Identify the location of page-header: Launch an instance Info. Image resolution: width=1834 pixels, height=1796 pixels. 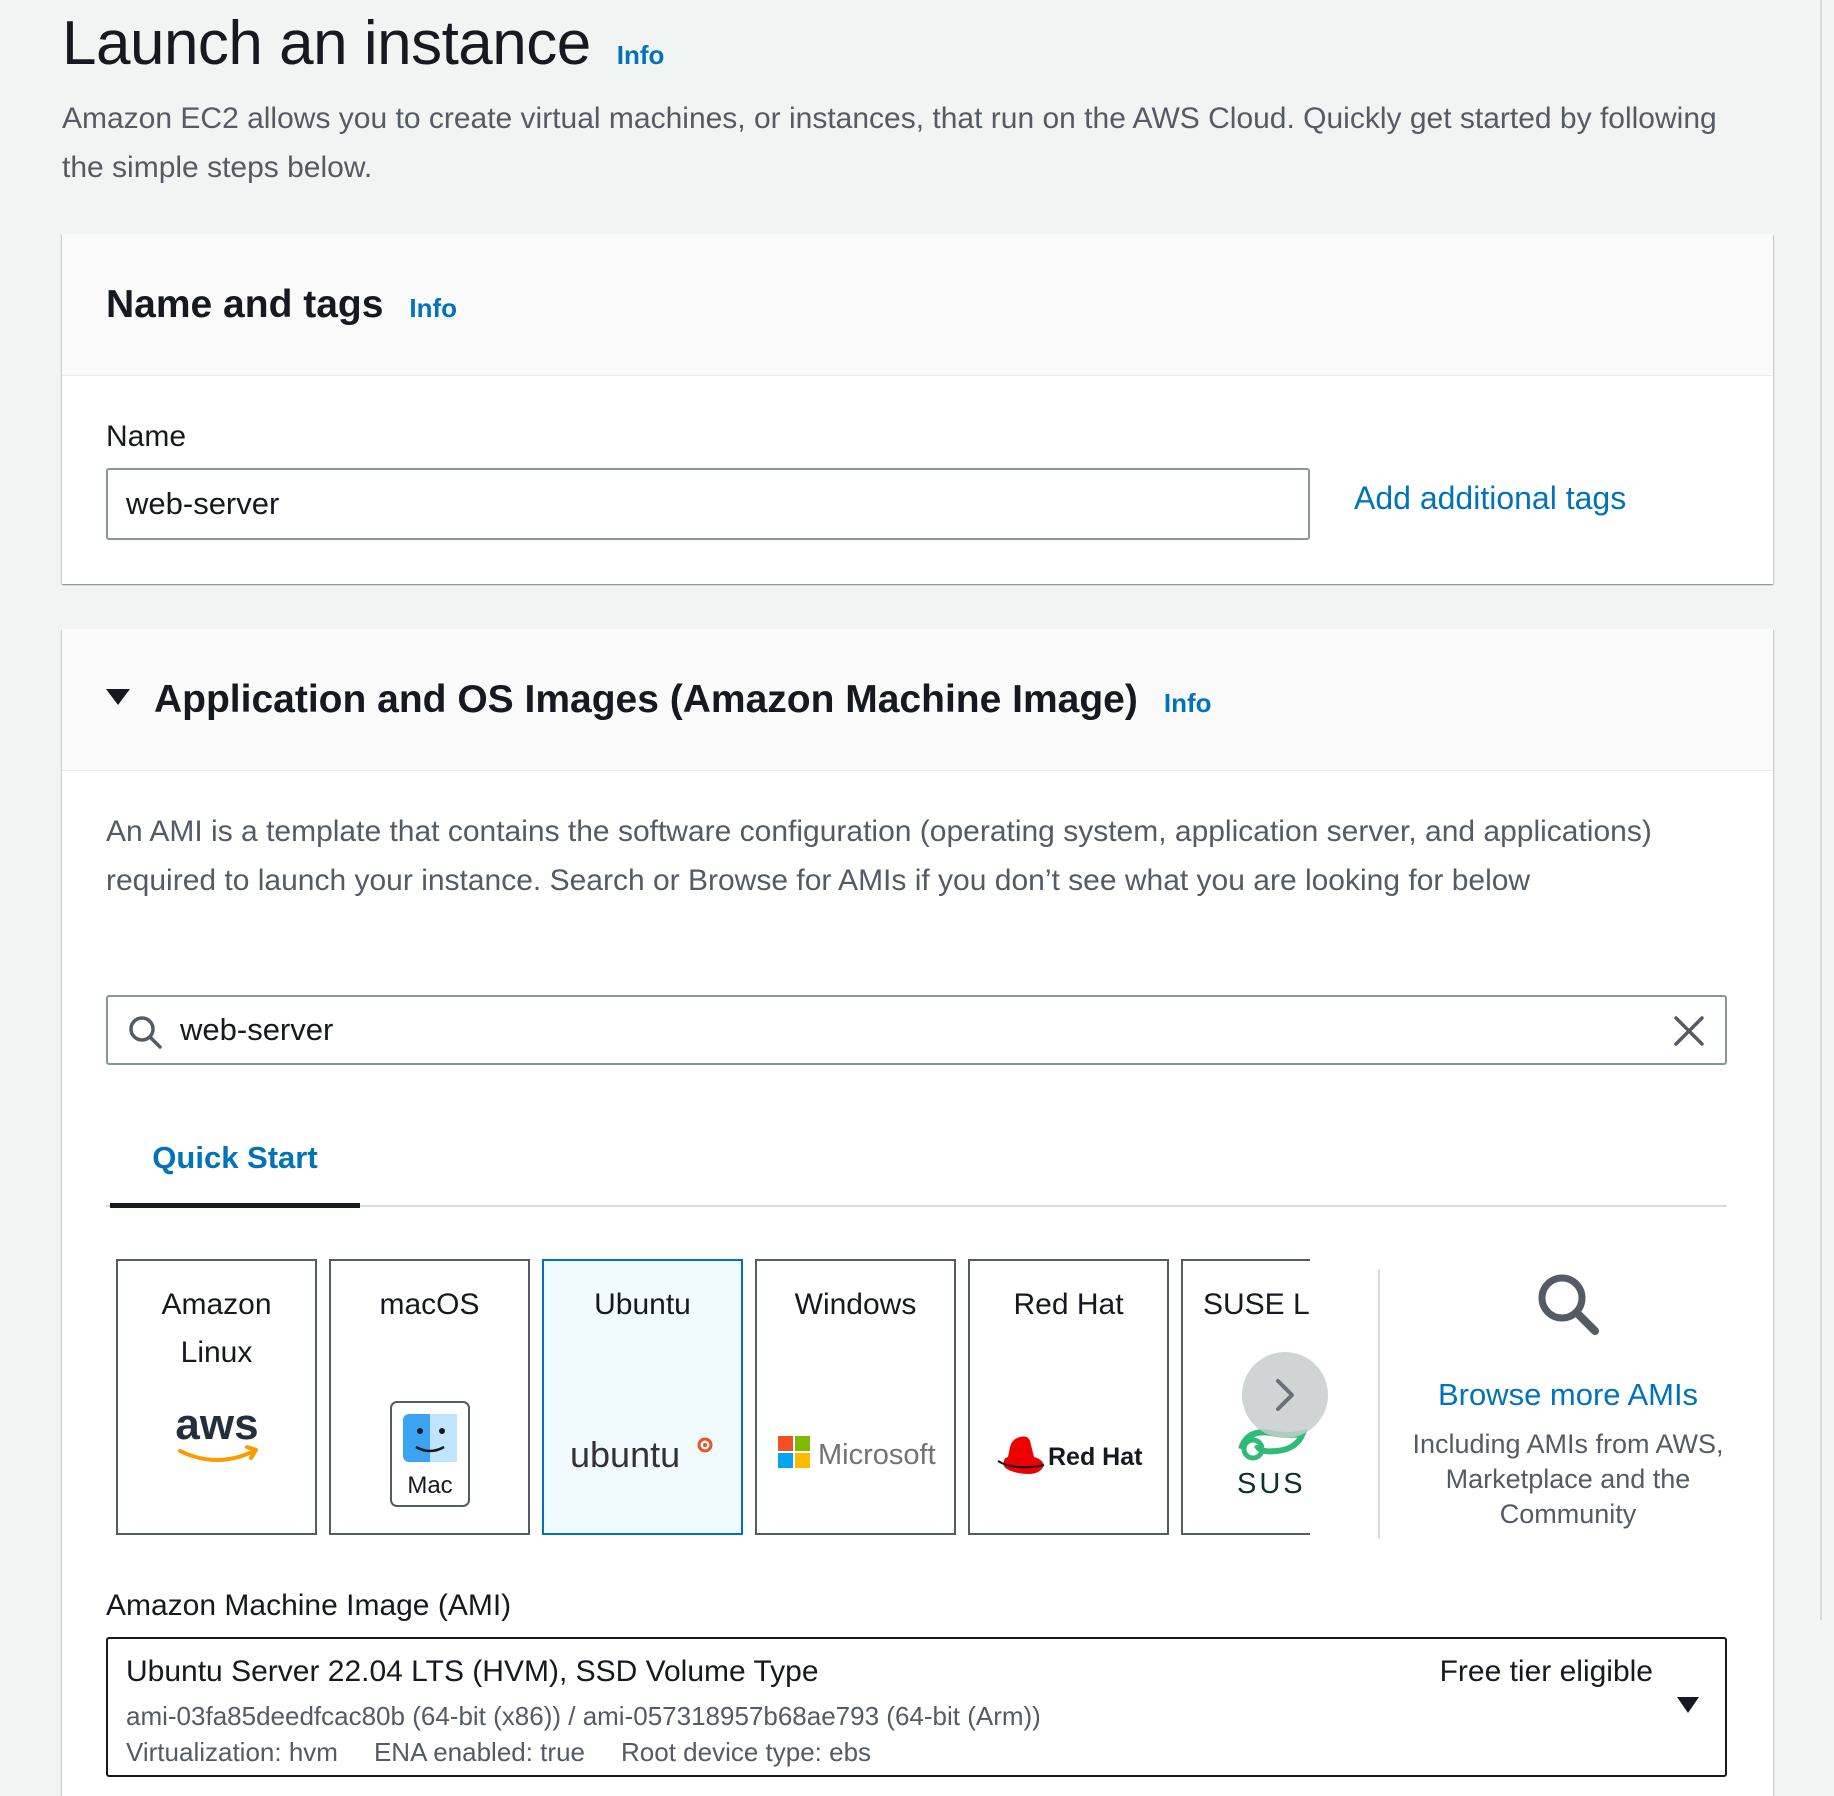
(363, 43).